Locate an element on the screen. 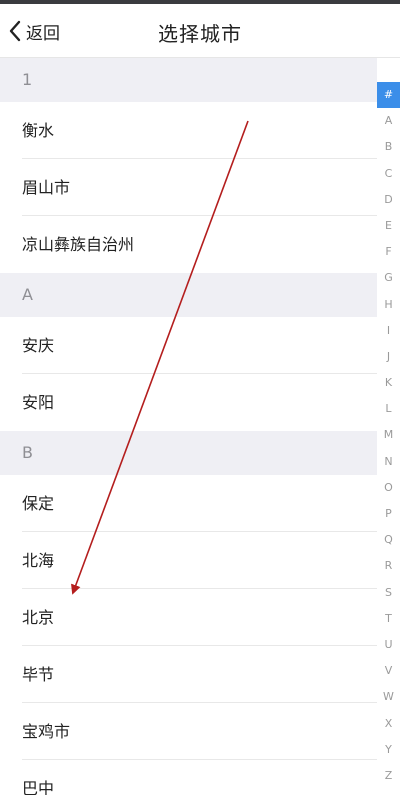 The height and width of the screenshot is (795, 400). city-list-item: 安阳 is located at coordinates (188, 402).